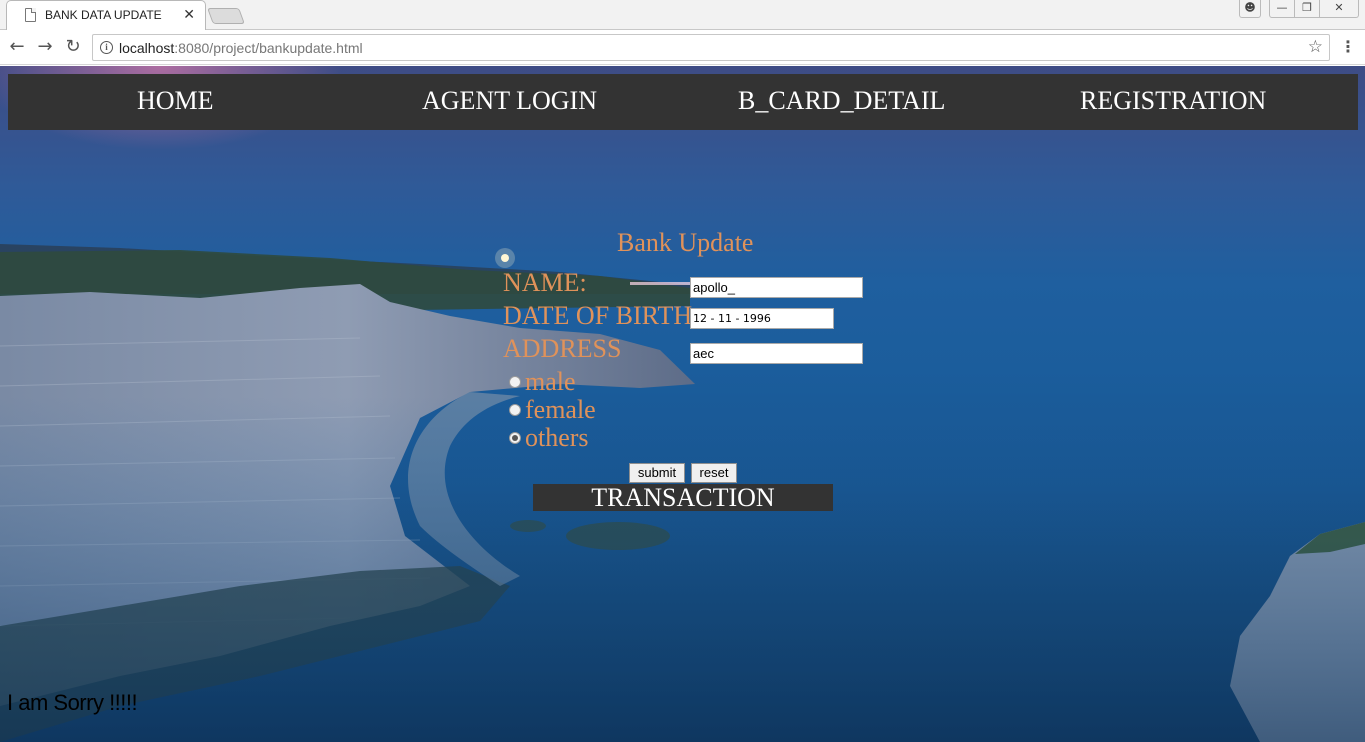 This screenshot has width=1365, height=742. Describe the element at coordinates (560, 409) in the screenshot. I see `female-radio-label: female` at that location.